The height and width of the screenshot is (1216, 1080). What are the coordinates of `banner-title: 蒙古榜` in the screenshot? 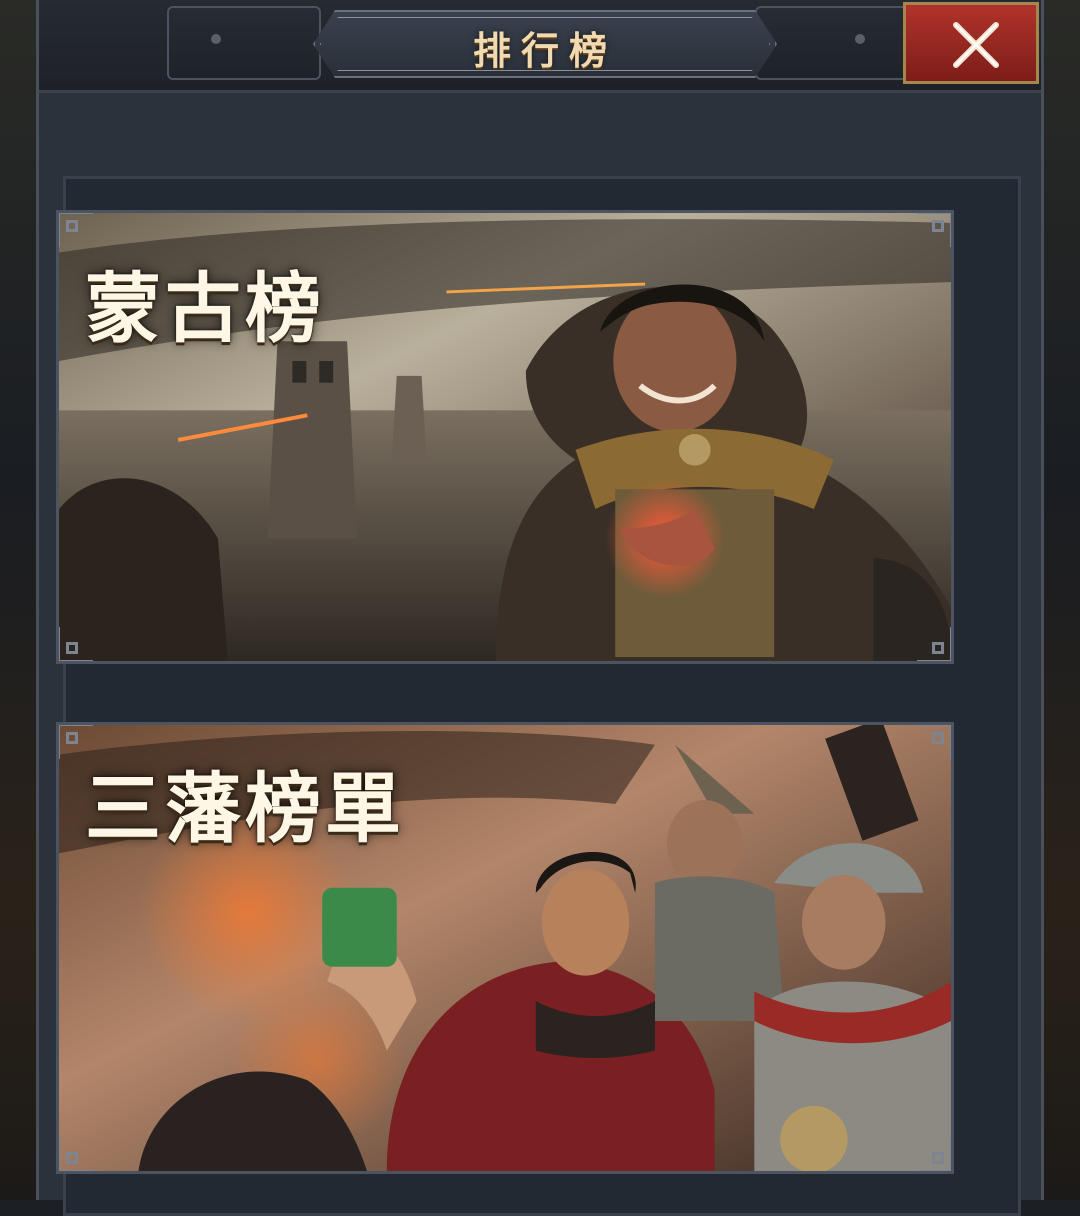 It's located at (205, 308).